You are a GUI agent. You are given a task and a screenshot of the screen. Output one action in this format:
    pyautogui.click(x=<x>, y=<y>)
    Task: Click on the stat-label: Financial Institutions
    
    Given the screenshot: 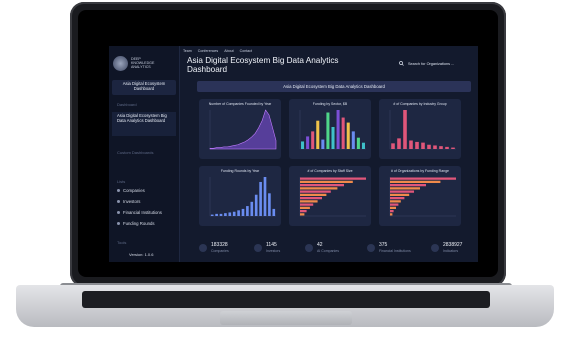 What is the action you would take?
    pyautogui.click(x=395, y=251)
    